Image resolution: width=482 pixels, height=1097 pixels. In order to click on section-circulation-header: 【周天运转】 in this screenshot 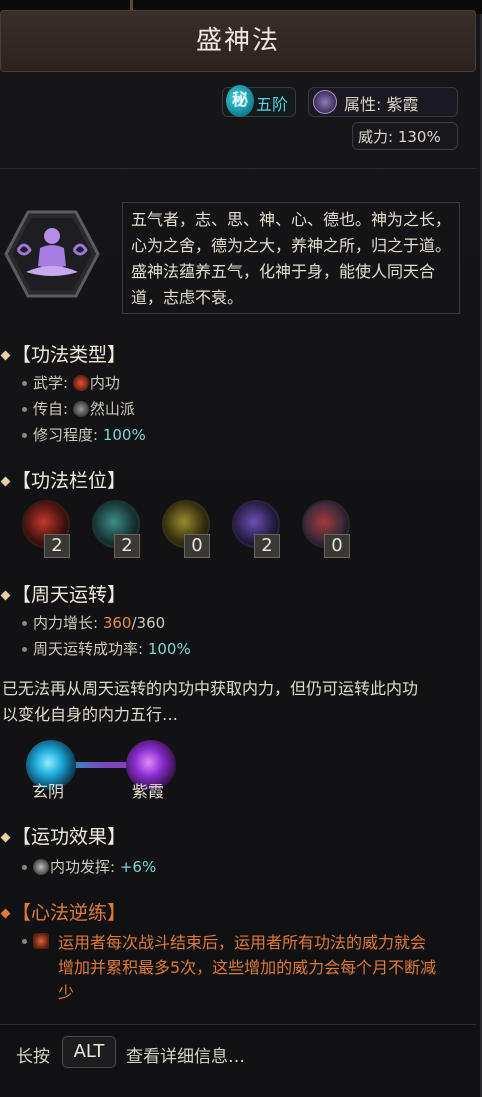, I will do `click(63, 593)`.